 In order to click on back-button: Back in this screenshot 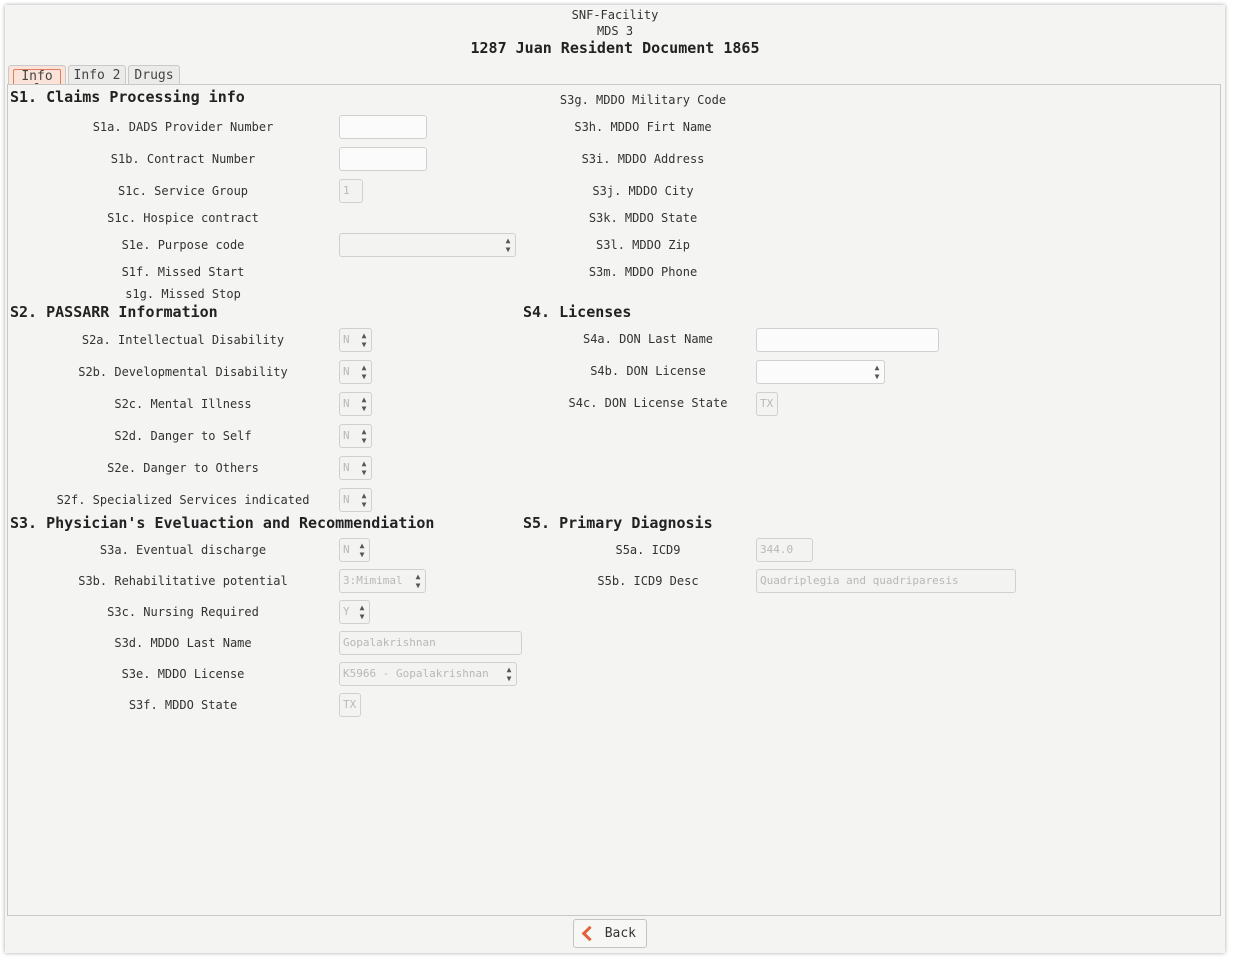, I will do `click(610, 933)`.